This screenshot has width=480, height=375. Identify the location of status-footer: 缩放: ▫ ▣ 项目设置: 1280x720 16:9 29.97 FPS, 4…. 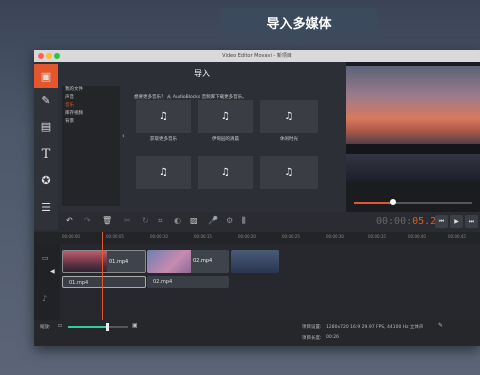
(257, 333).